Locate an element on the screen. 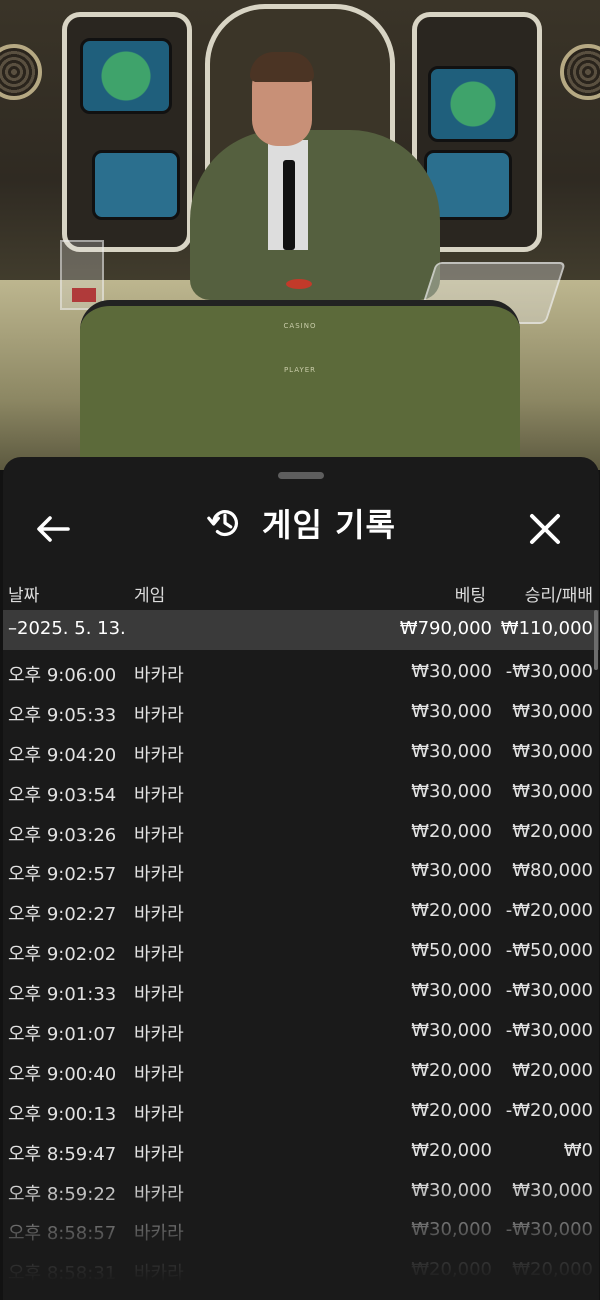 The image size is (600, 1300). sheet-title: 게임 기록 is located at coordinates (329, 525).